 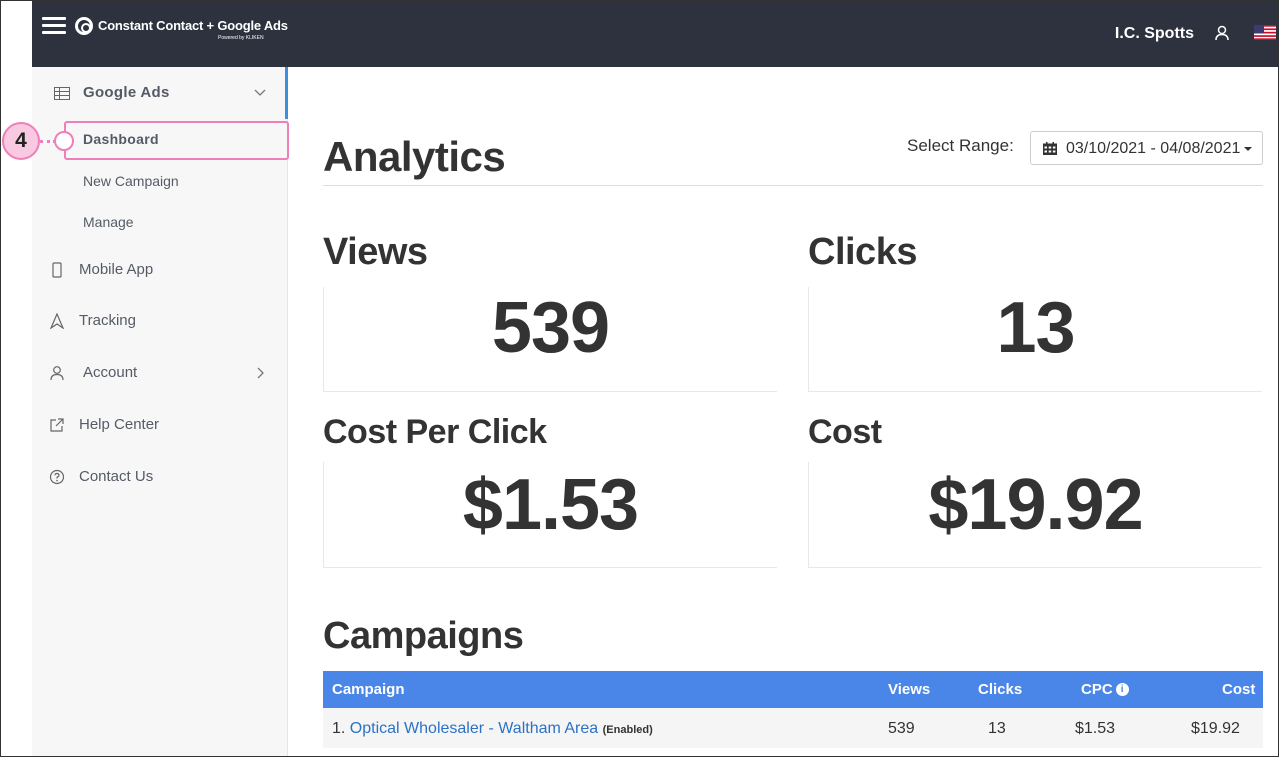 I want to click on callout-dot, so click(x=64, y=141).